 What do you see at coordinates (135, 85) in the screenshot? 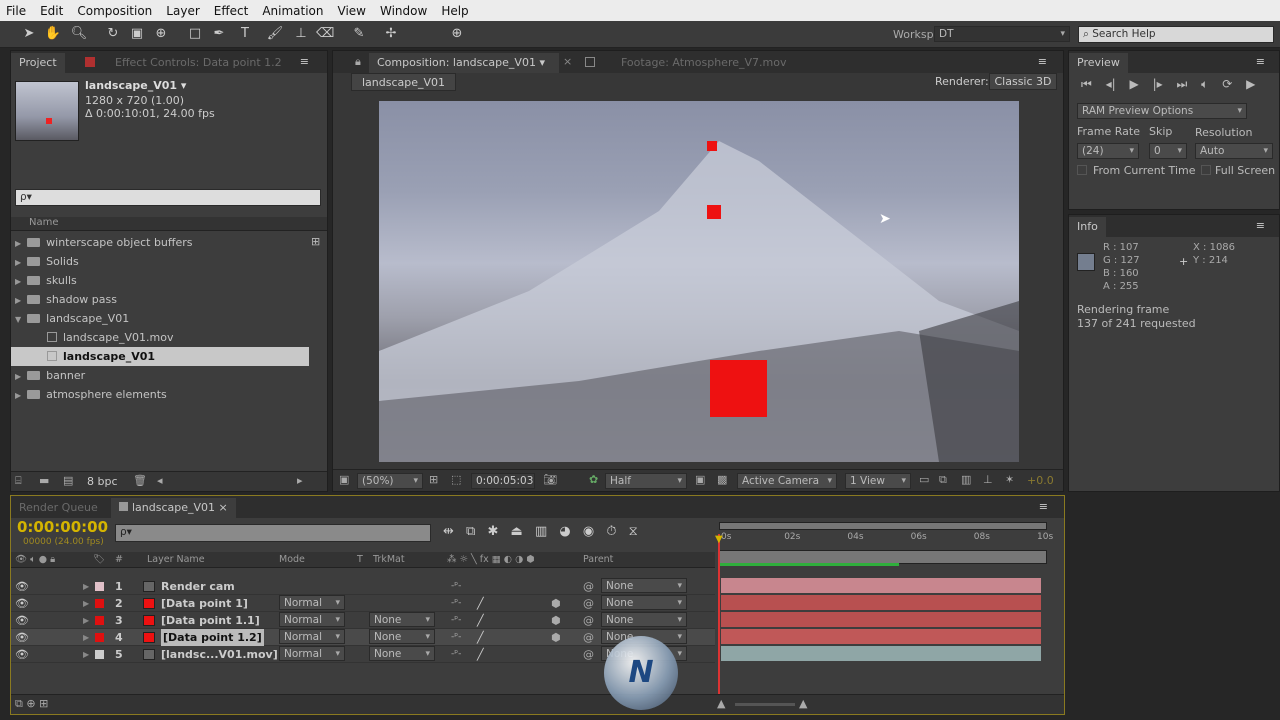
I see `comp-name: landscape_V01 ▾` at bounding box center [135, 85].